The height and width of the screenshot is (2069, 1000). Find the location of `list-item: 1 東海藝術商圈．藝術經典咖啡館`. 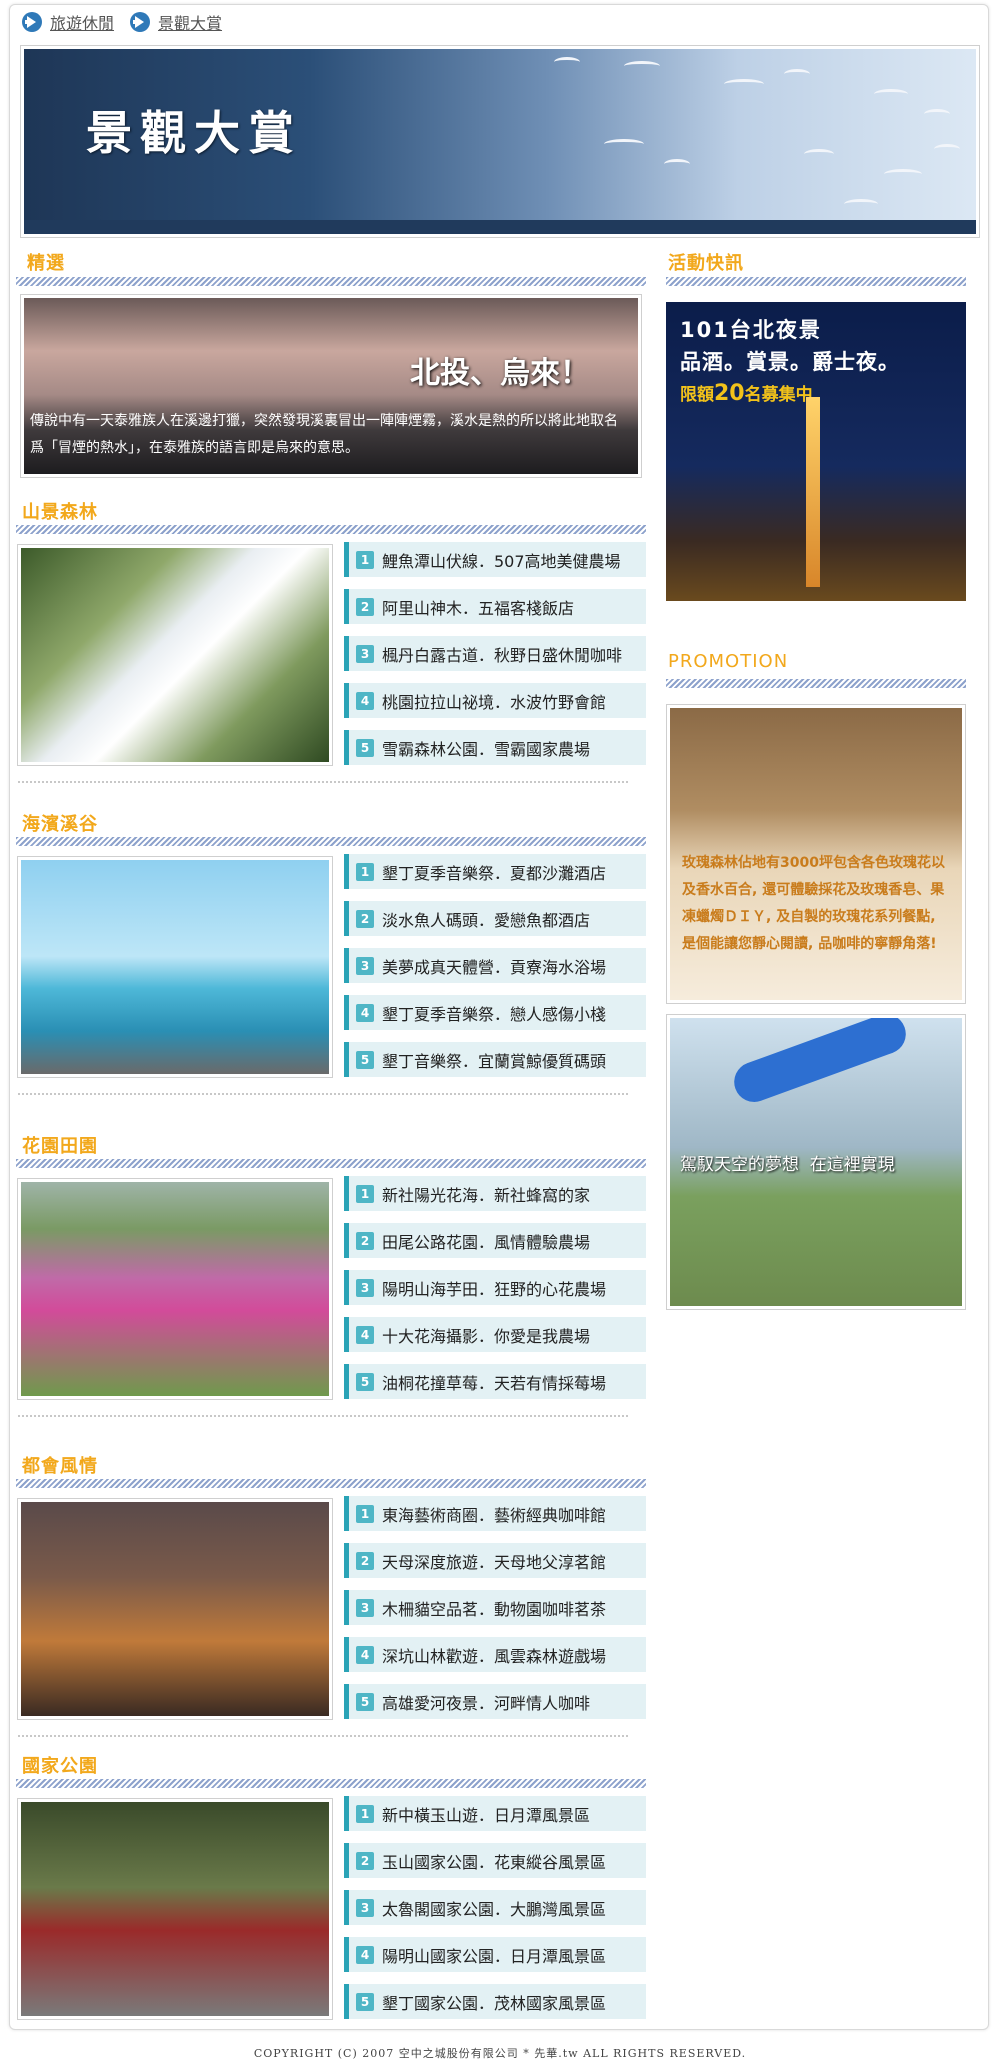

list-item: 1 東海藝術商圈．藝術經典咖啡館 is located at coordinates (495, 1513).